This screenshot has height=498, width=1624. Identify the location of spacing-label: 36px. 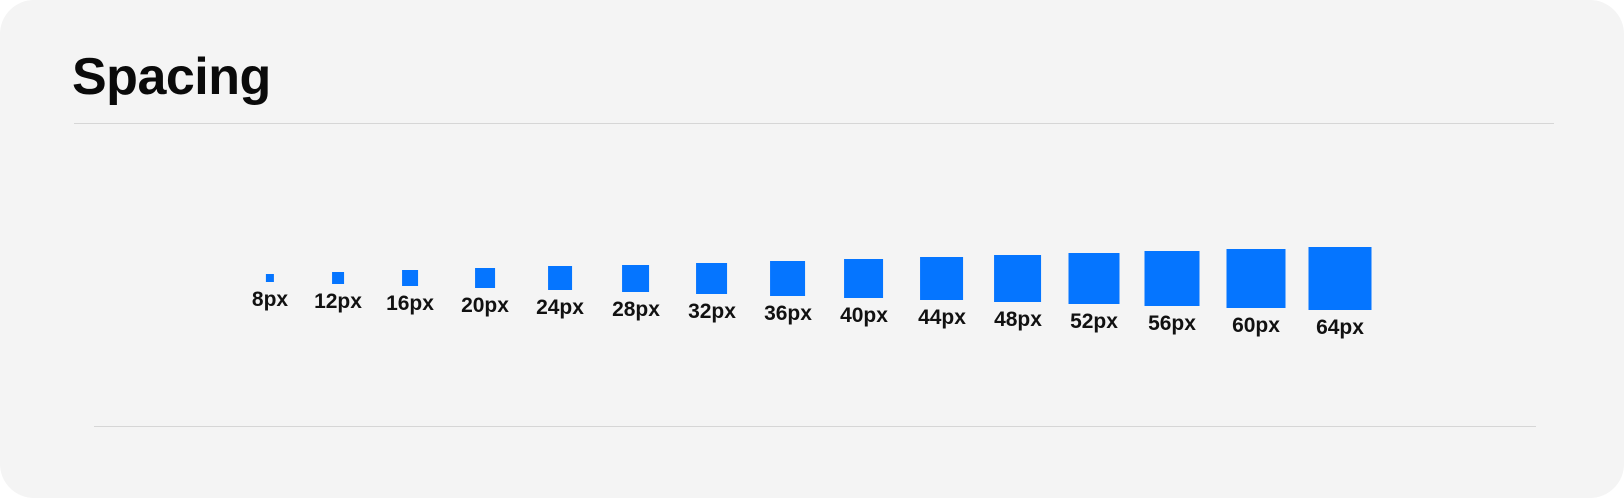
(788, 313).